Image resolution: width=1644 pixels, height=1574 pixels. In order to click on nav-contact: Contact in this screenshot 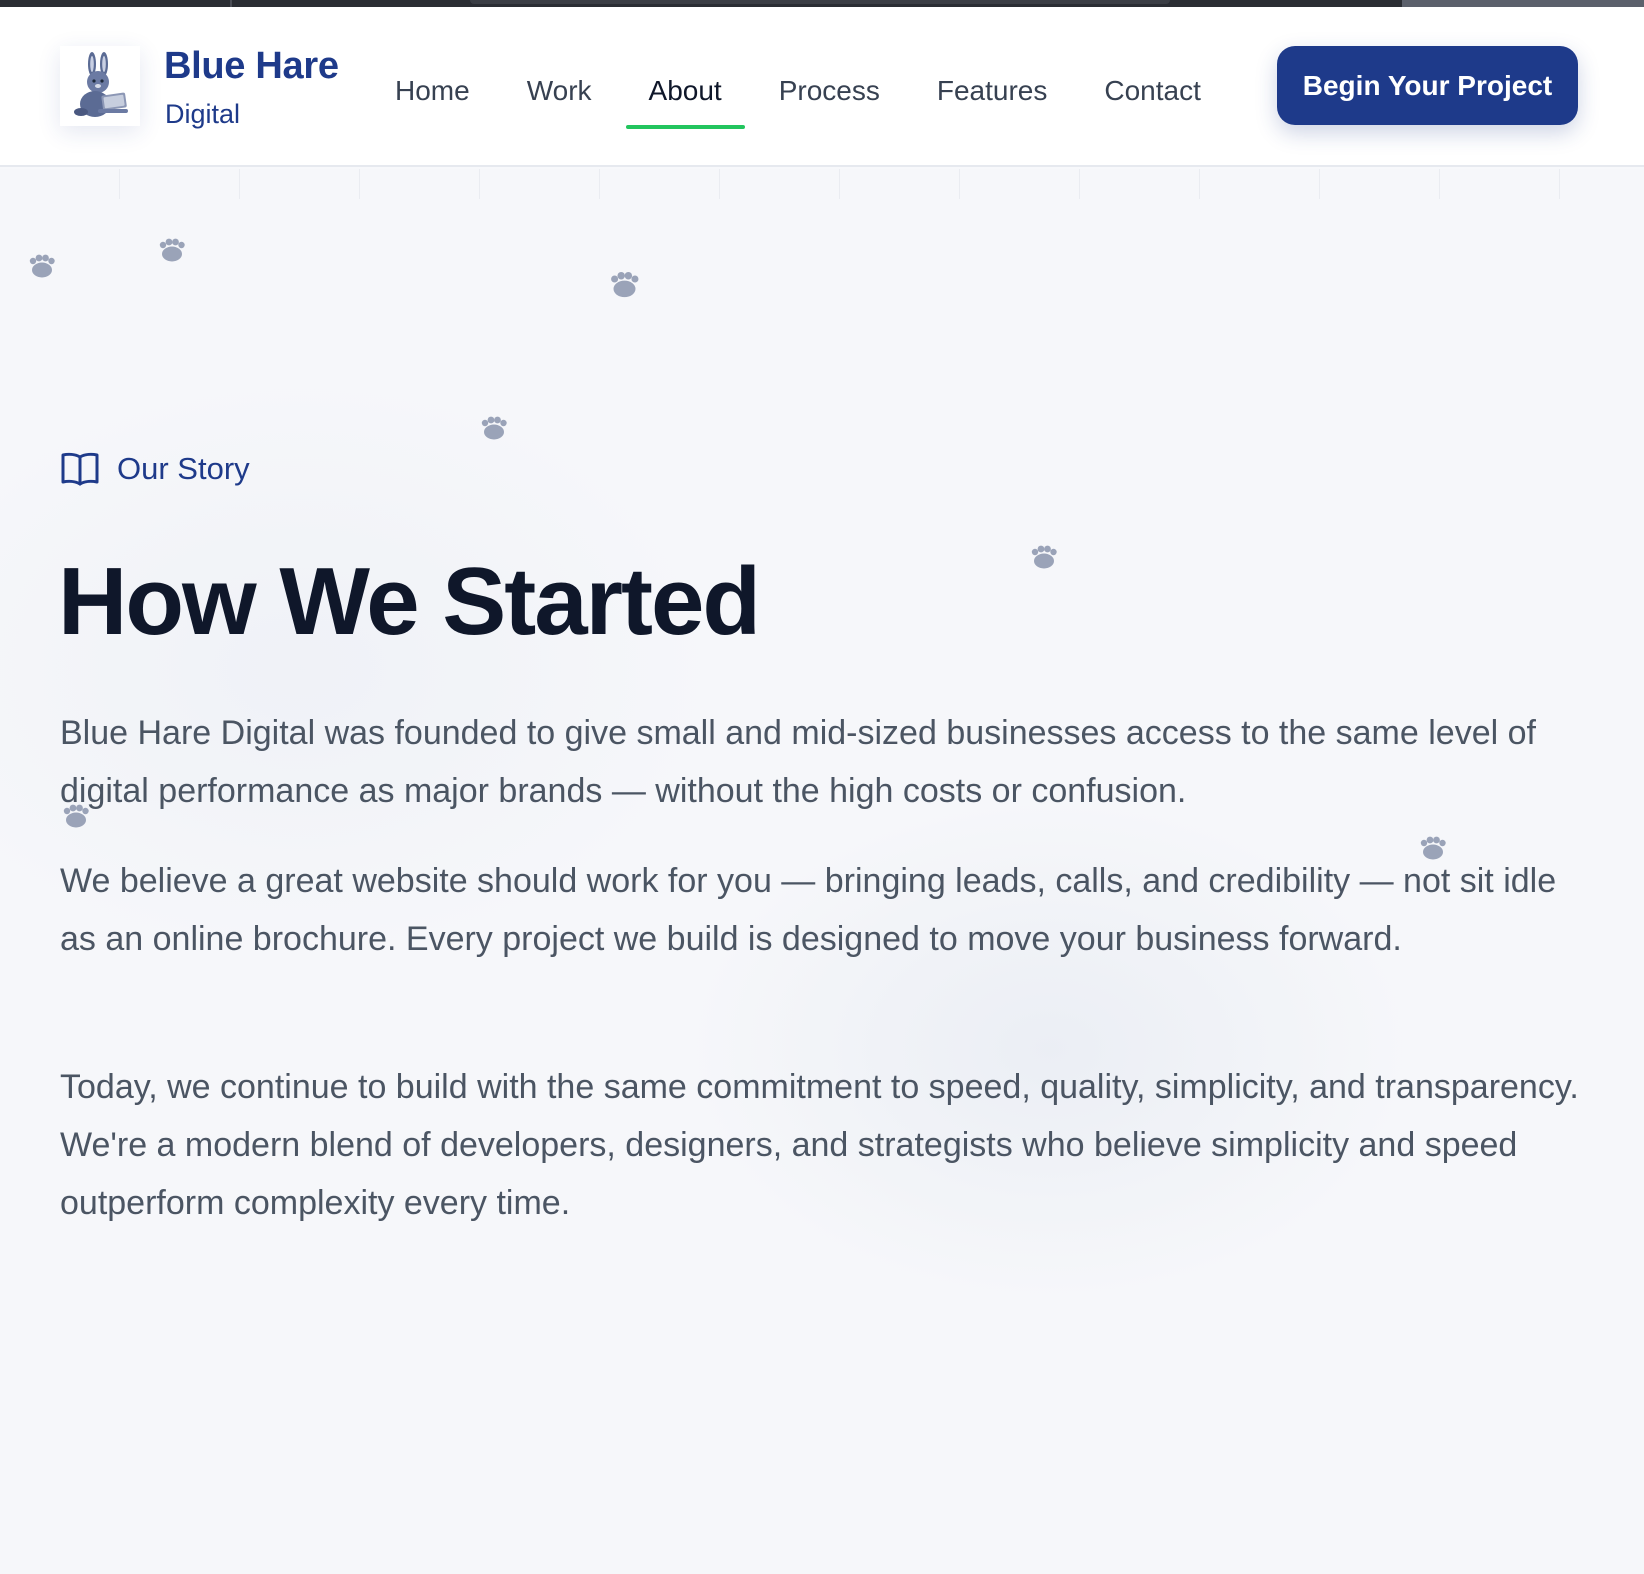, I will do `click(1152, 97)`.